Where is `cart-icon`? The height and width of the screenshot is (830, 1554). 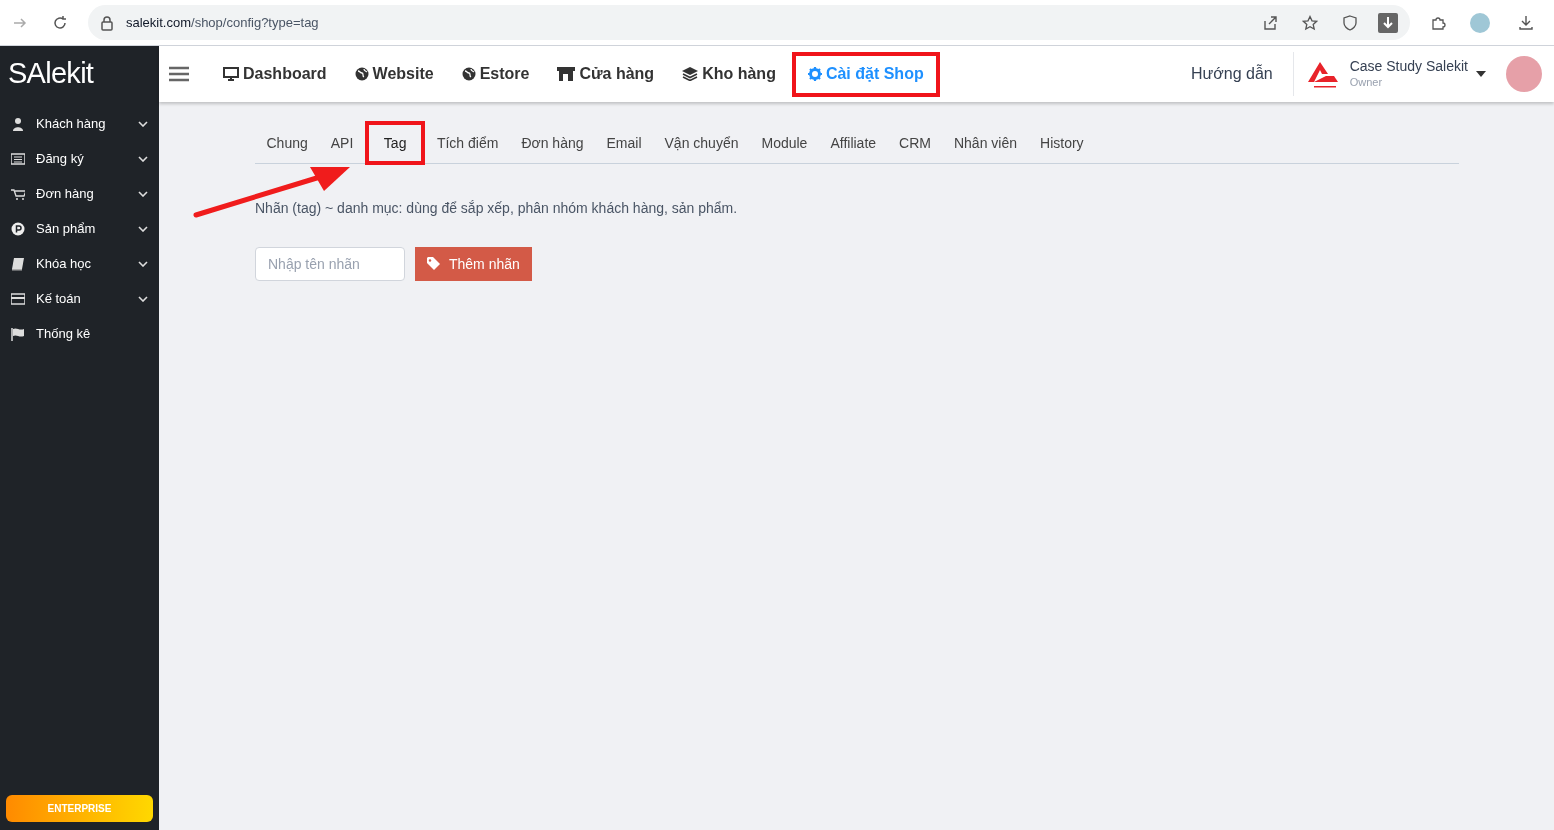 cart-icon is located at coordinates (18, 193).